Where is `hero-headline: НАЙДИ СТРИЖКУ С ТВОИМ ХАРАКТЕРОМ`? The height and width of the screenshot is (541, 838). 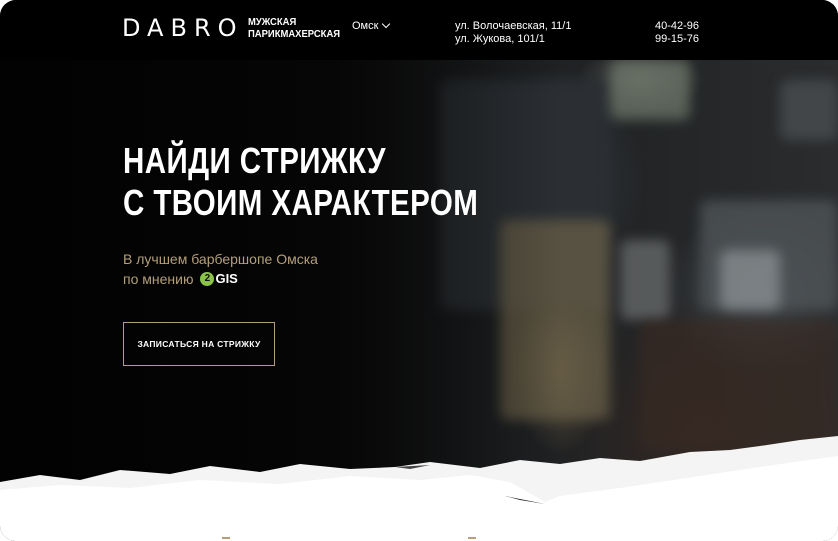
hero-headline: НАЙДИ СТРИЖКУ С ТВОИМ ХАРАКТЕРОМ is located at coordinates (300, 182).